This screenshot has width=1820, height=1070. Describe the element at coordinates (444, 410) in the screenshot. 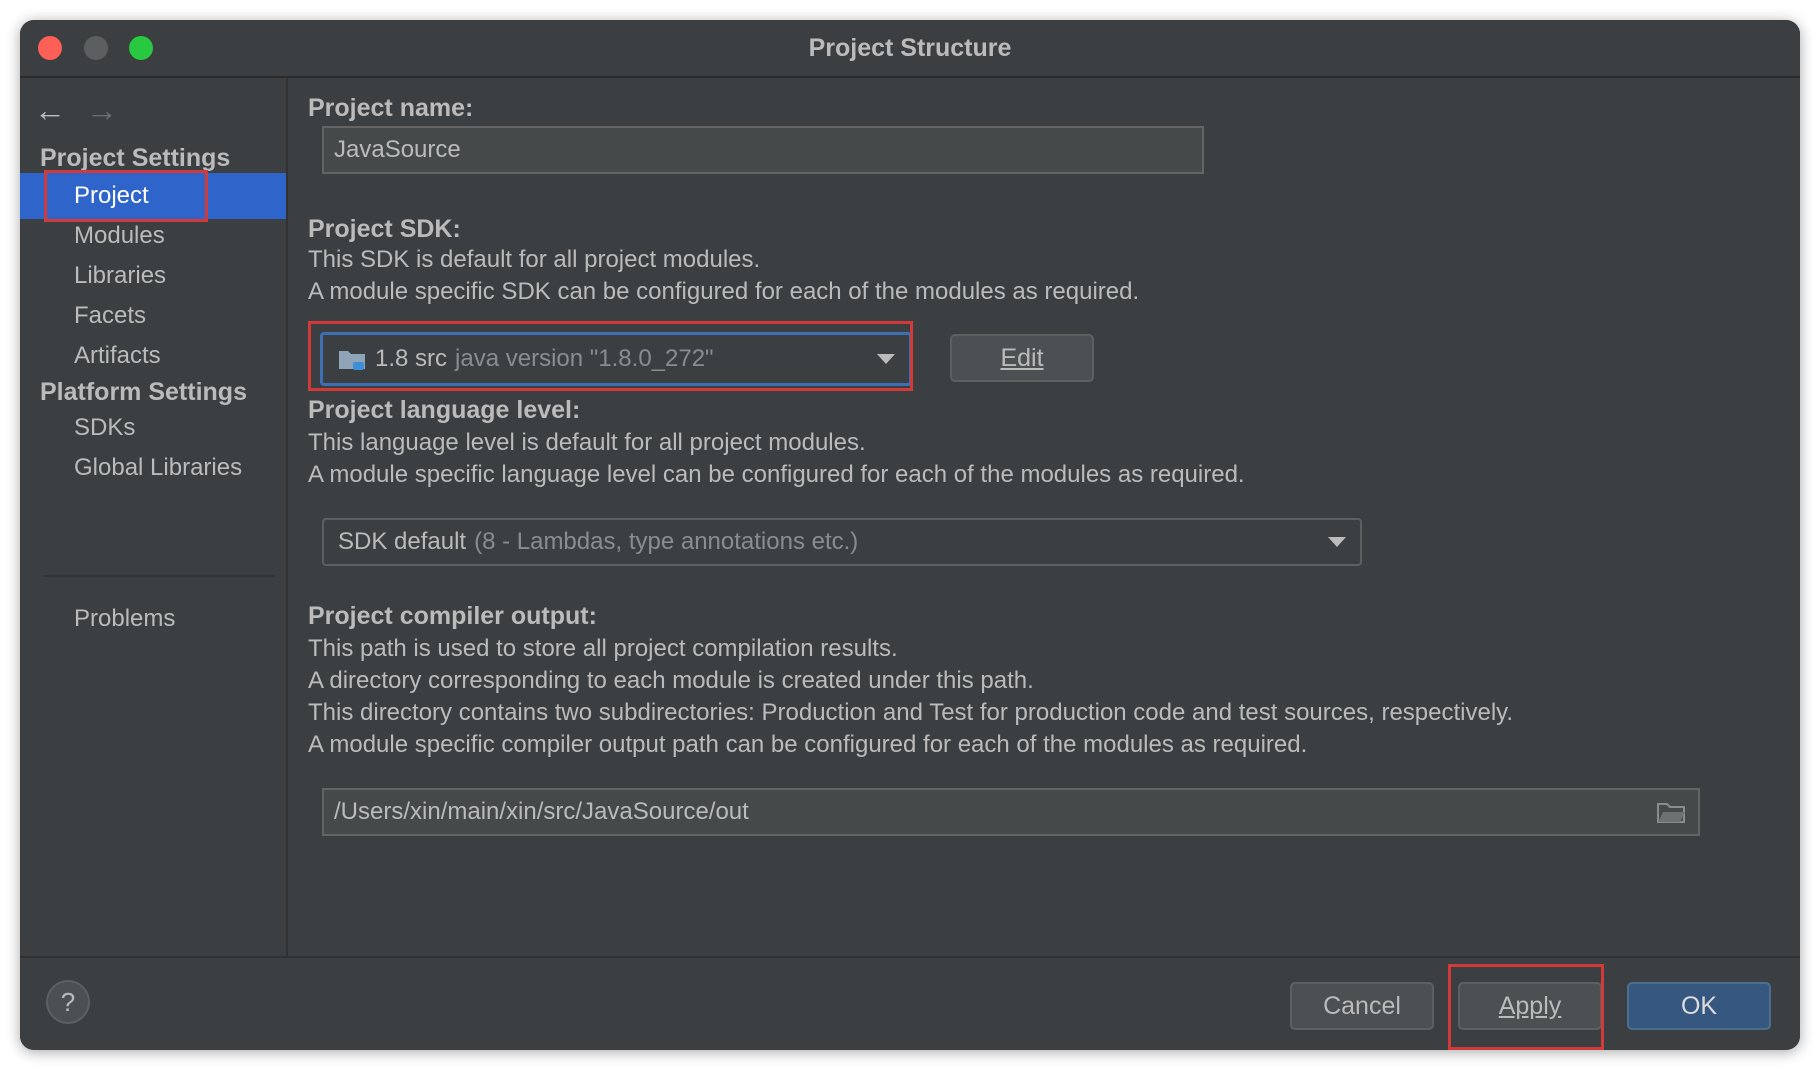

I see `language-level-label: Project language level:` at that location.